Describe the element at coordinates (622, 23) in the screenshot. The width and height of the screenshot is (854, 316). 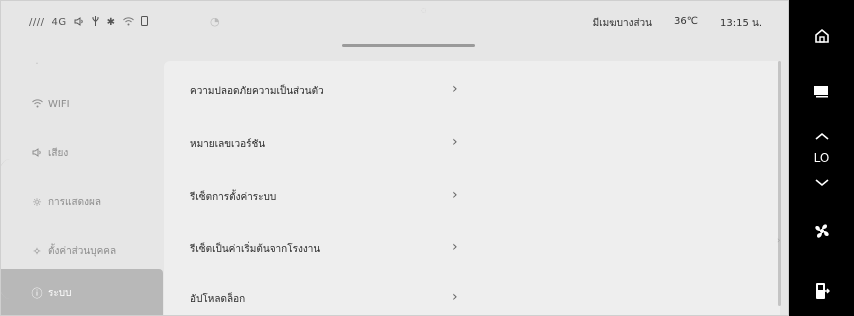
I see `weather-status: มีเมฆบางส่วน` at that location.